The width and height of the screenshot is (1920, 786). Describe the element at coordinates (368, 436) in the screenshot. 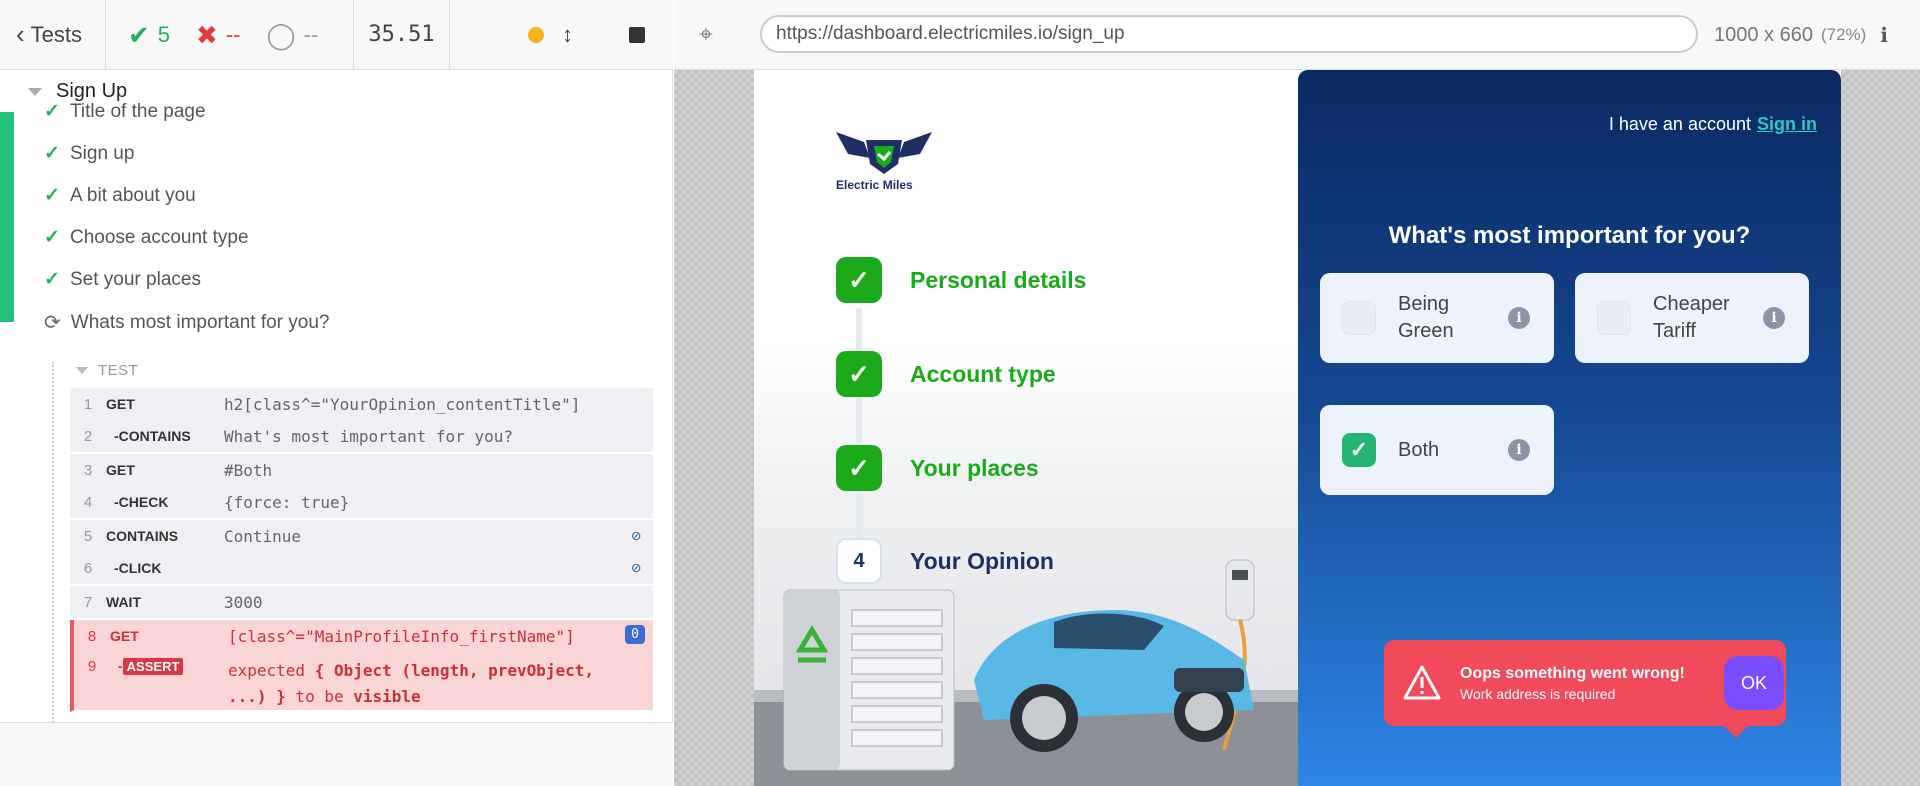

I see `command-message: What's most important for you?` at that location.